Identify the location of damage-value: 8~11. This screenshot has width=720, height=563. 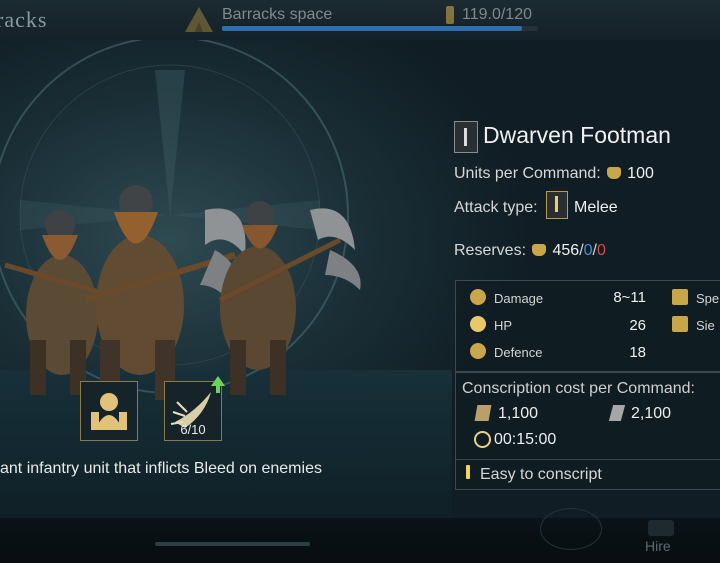
(629, 297).